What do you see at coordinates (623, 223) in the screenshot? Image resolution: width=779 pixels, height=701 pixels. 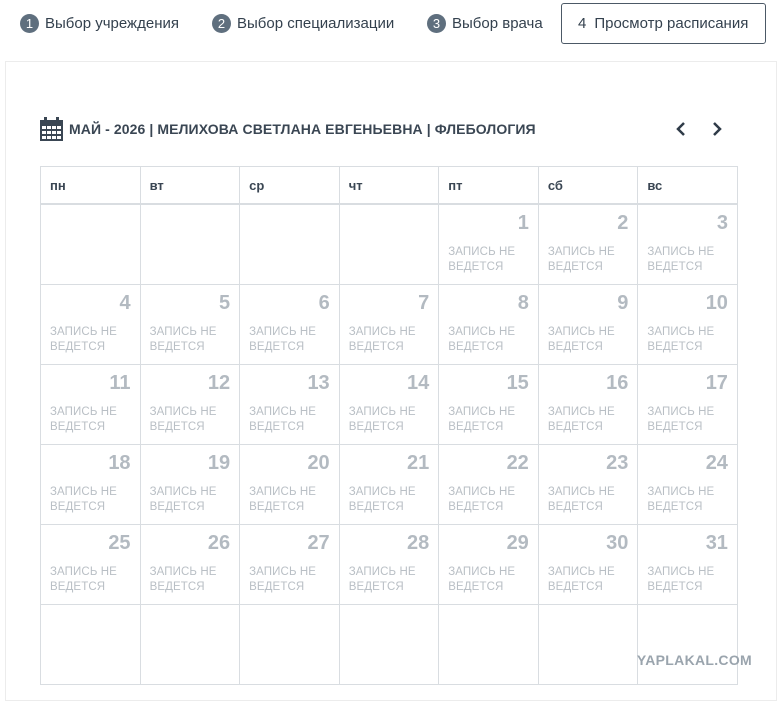 I see `day-number: 2` at bounding box center [623, 223].